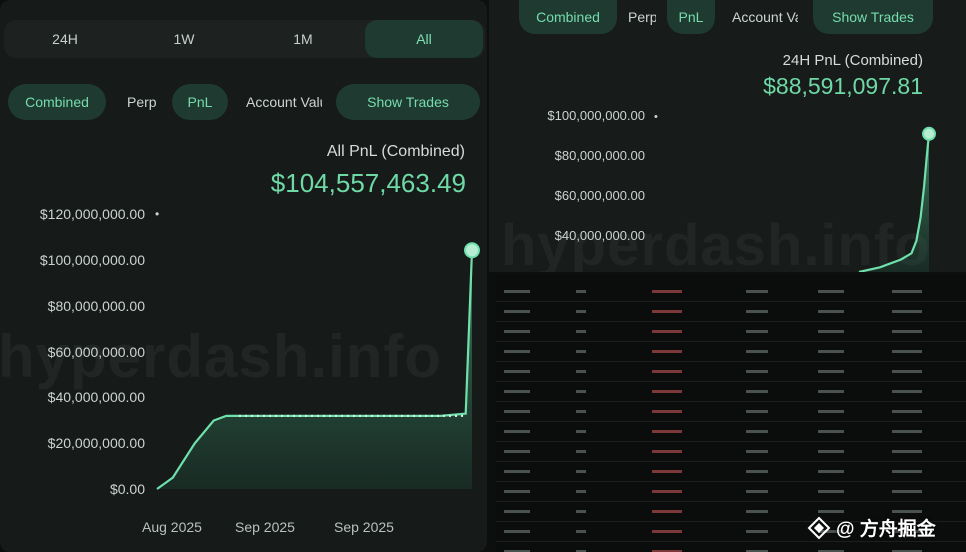  Describe the element at coordinates (819, 527) in the screenshot. I see `diamond-logo-icon` at that location.